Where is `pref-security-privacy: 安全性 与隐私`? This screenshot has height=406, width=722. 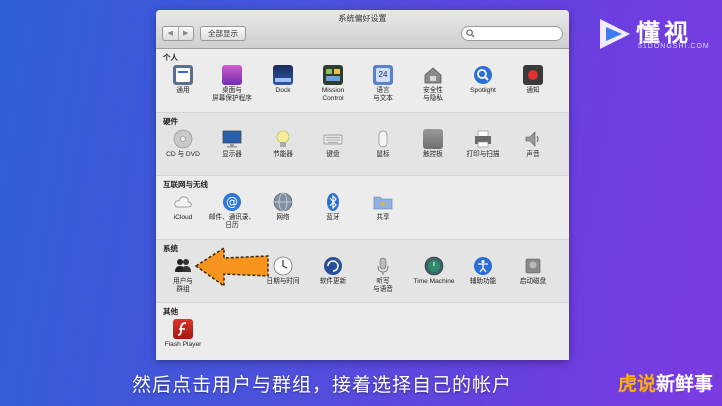 pref-security-privacy: 安全性 与隐私 is located at coordinates (433, 84).